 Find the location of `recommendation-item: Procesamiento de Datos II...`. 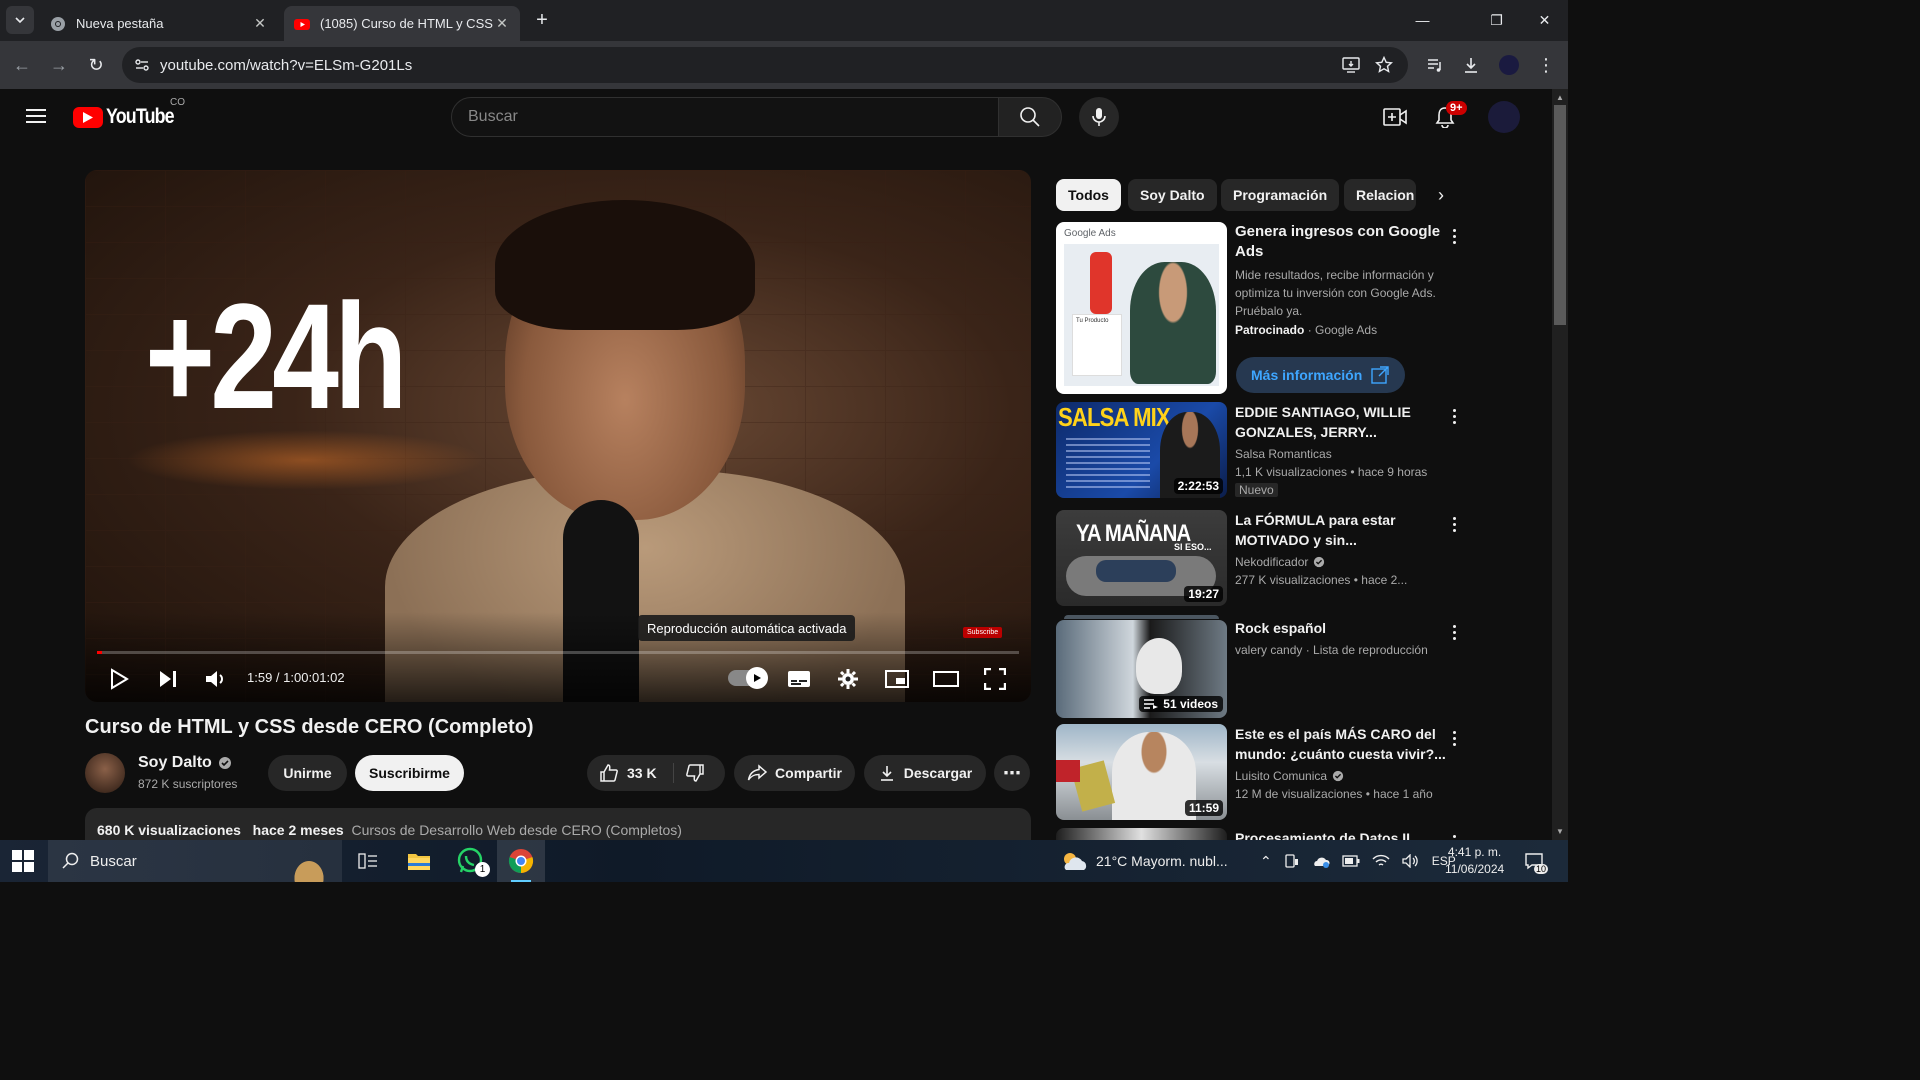

recommendation-item: Procesamiento de Datos II... is located at coordinates (1261, 834).